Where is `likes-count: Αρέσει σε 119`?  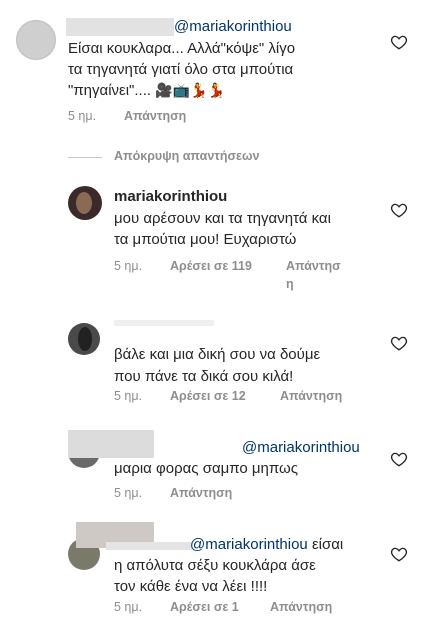
likes-count: Αρέσει σε 119 is located at coordinates (211, 266).